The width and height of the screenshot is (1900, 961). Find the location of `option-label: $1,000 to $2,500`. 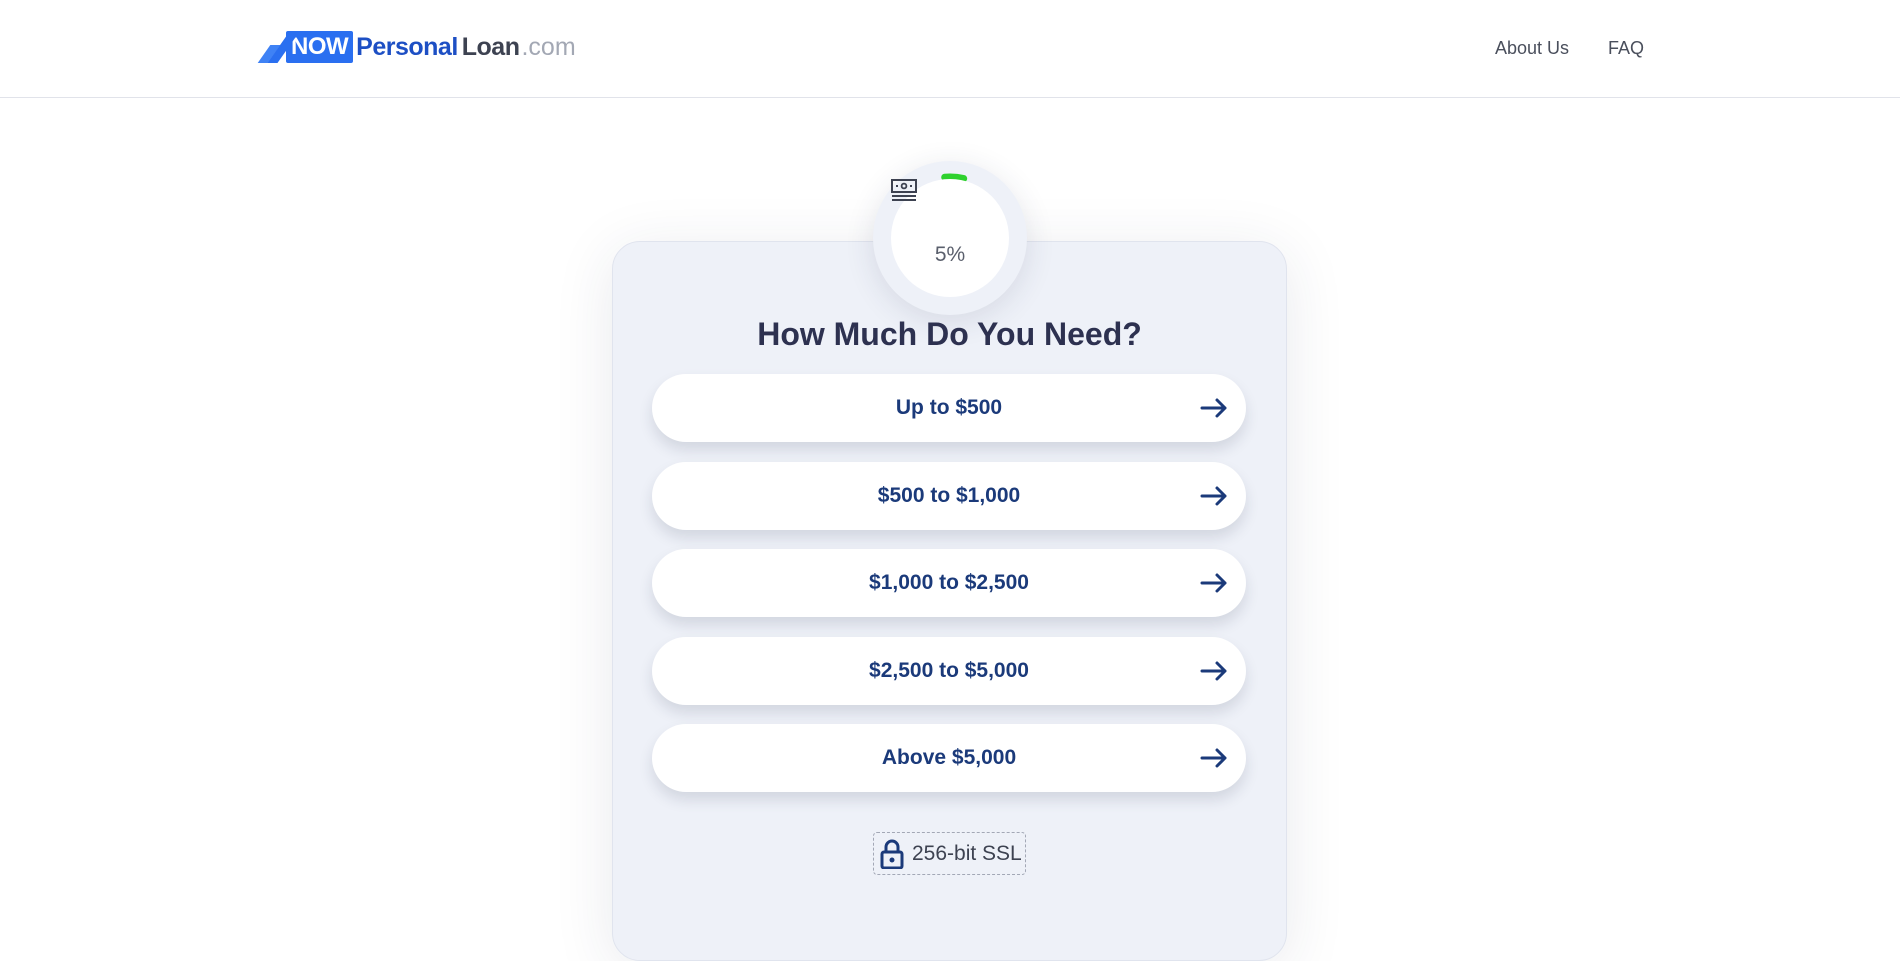

option-label: $1,000 to $2,500 is located at coordinates (949, 582).